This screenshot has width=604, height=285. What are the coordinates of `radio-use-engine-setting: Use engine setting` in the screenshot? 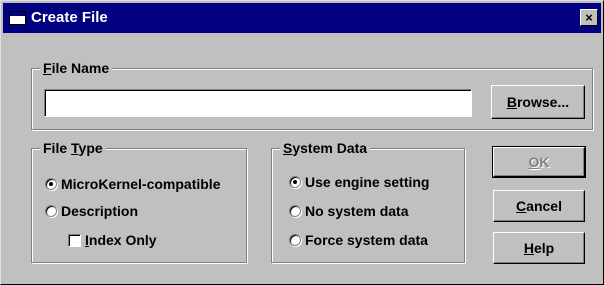 It's located at (359, 182).